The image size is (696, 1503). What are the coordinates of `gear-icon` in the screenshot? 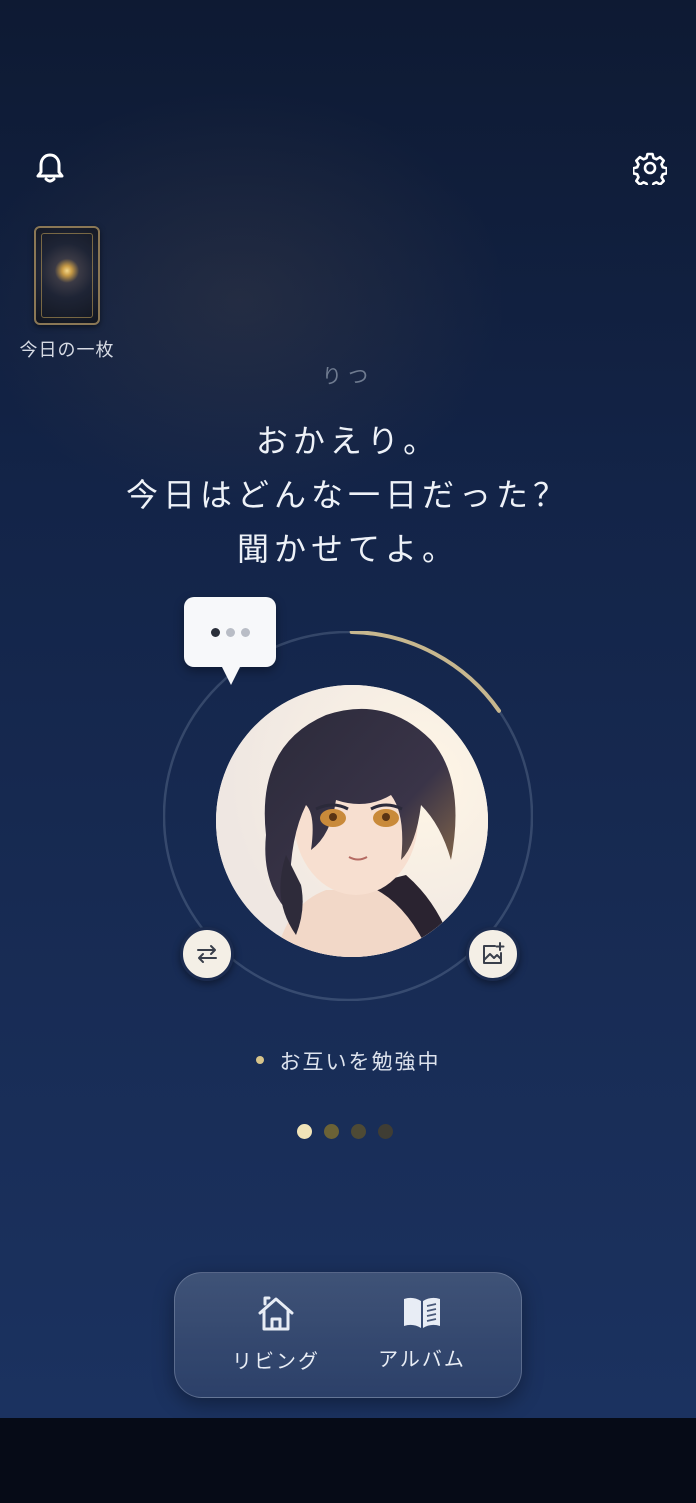 It's located at (650, 168).